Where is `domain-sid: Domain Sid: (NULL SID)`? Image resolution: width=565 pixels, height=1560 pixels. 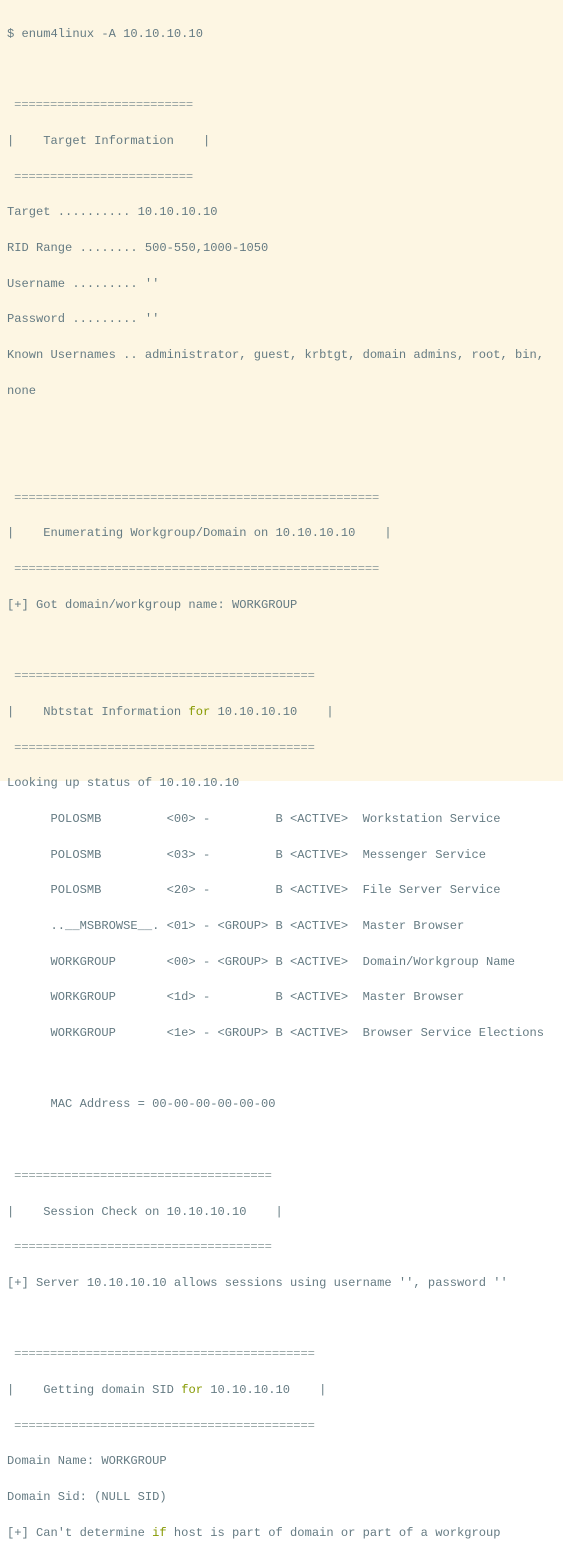 domain-sid: Domain Sid: (NULL SID) is located at coordinates (87, 1497).